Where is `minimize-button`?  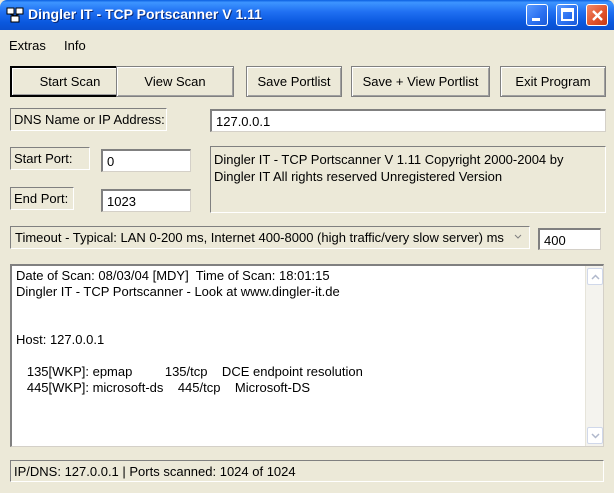 minimize-button is located at coordinates (537, 15).